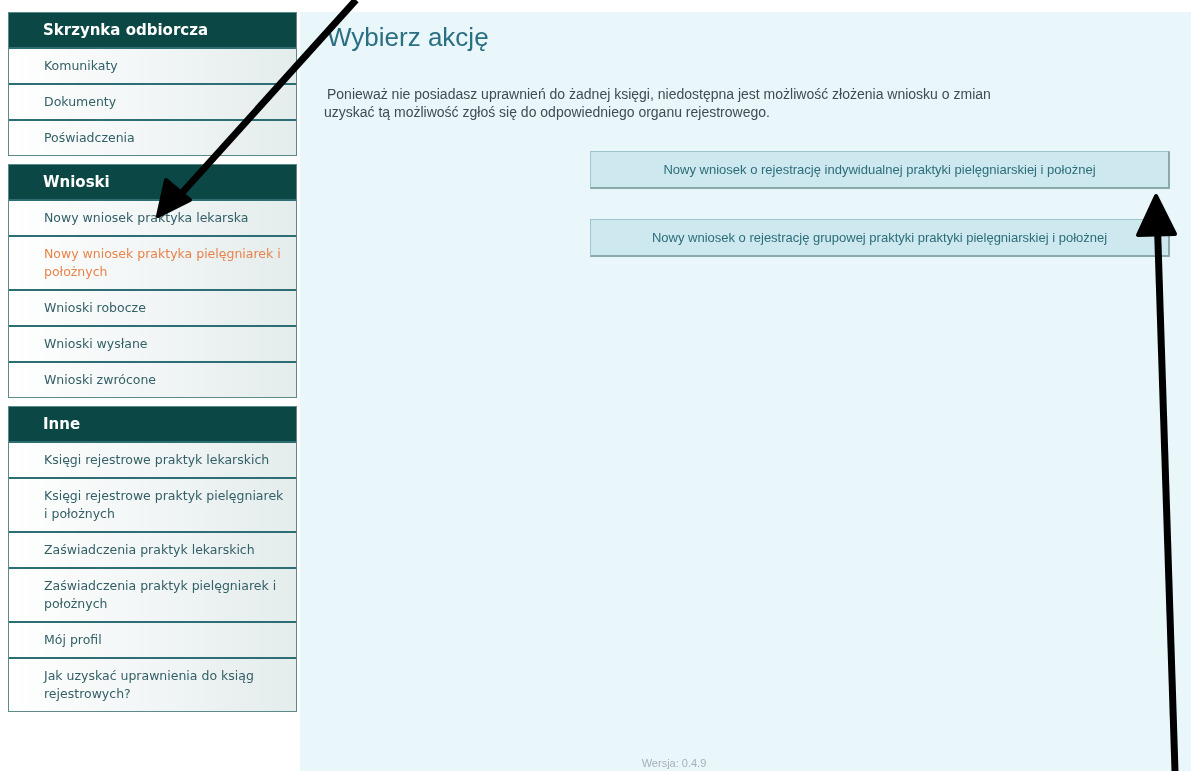 The height and width of the screenshot is (771, 1191). What do you see at coordinates (152, 307) in the screenshot?
I see `sidebar-item: Wnioski robocze` at bounding box center [152, 307].